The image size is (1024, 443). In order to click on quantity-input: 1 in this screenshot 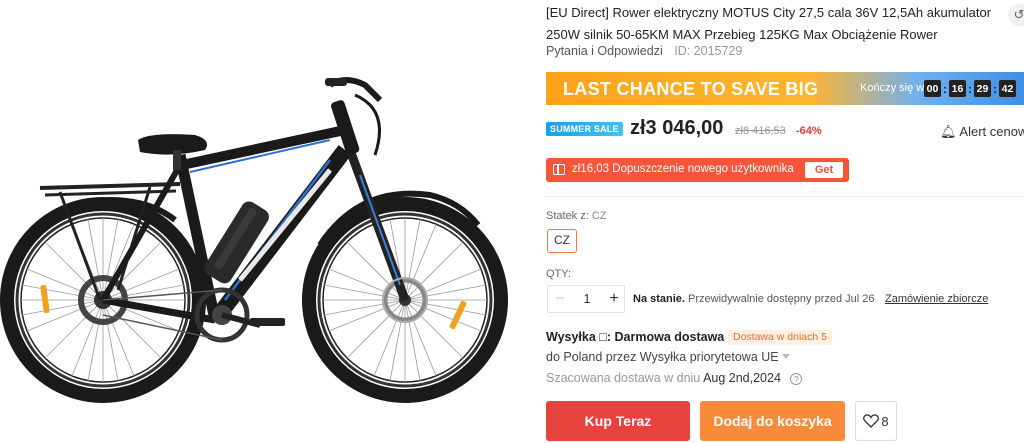, I will do `click(587, 299)`.